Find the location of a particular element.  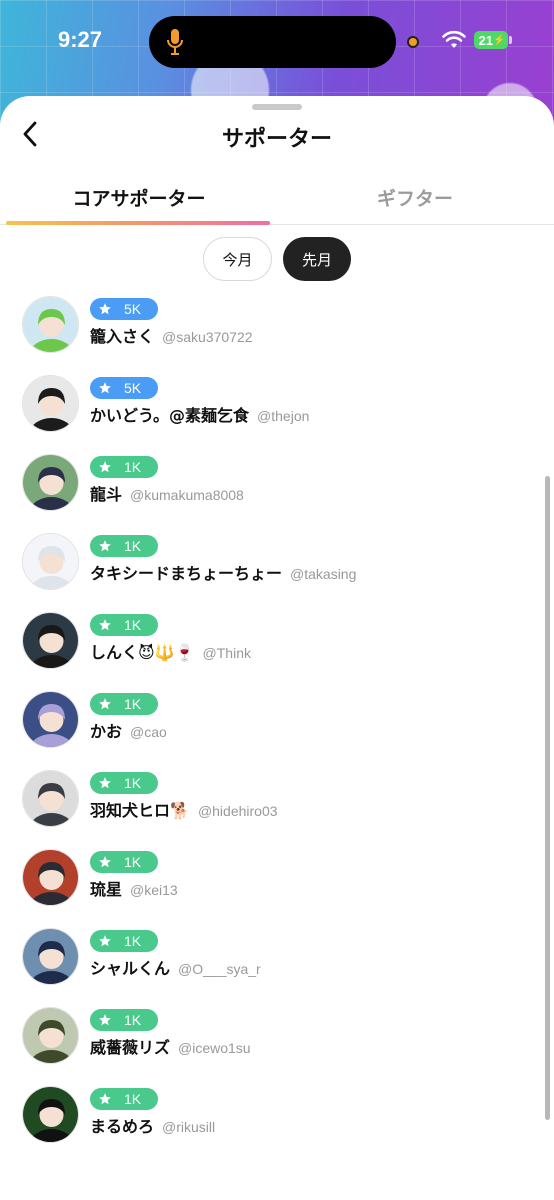

supporter-handle: @kei13 is located at coordinates (154, 890).